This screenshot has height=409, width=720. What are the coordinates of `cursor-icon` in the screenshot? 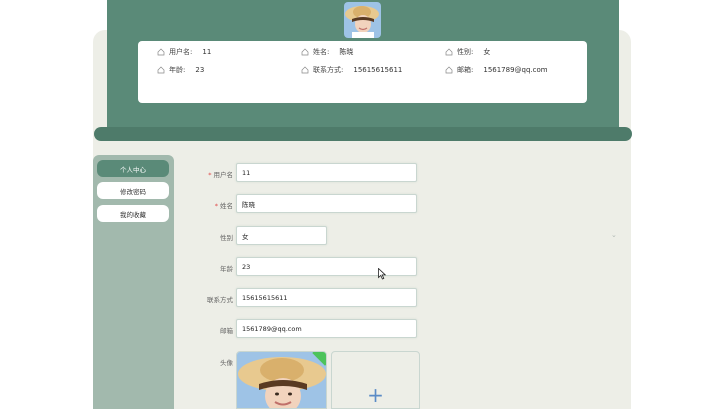 It's located at (382, 274).